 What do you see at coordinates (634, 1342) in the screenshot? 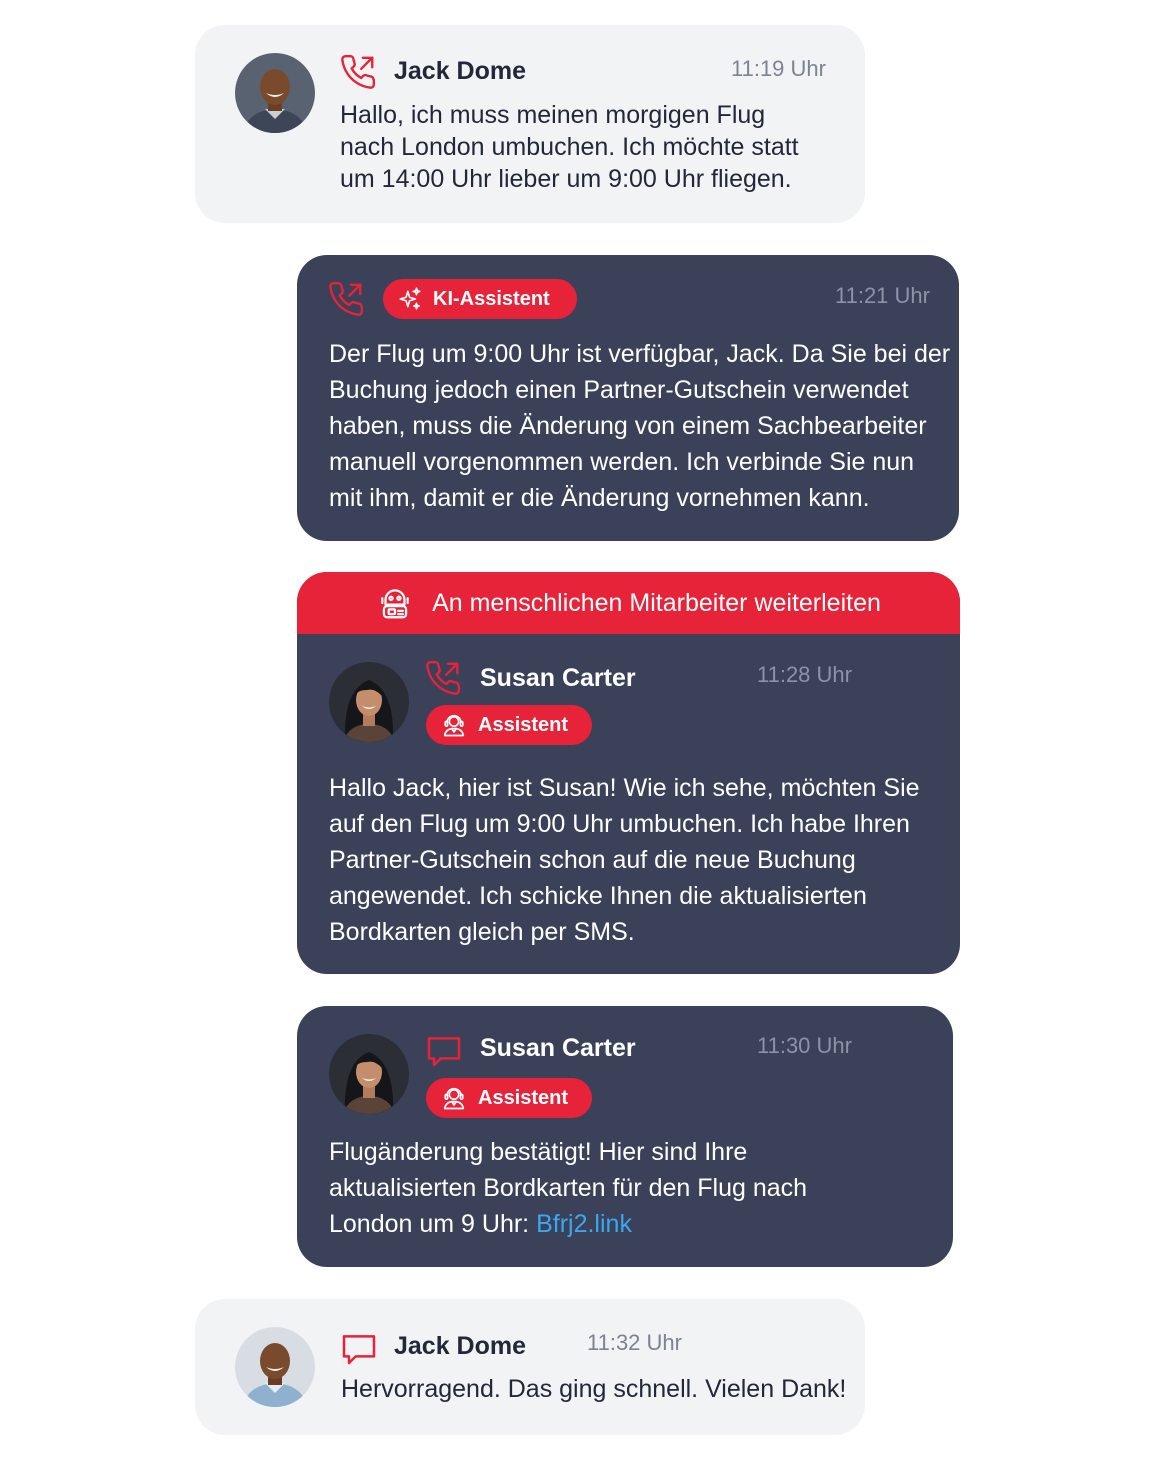
I see `timestamp: 11:32 Uhr` at bounding box center [634, 1342].